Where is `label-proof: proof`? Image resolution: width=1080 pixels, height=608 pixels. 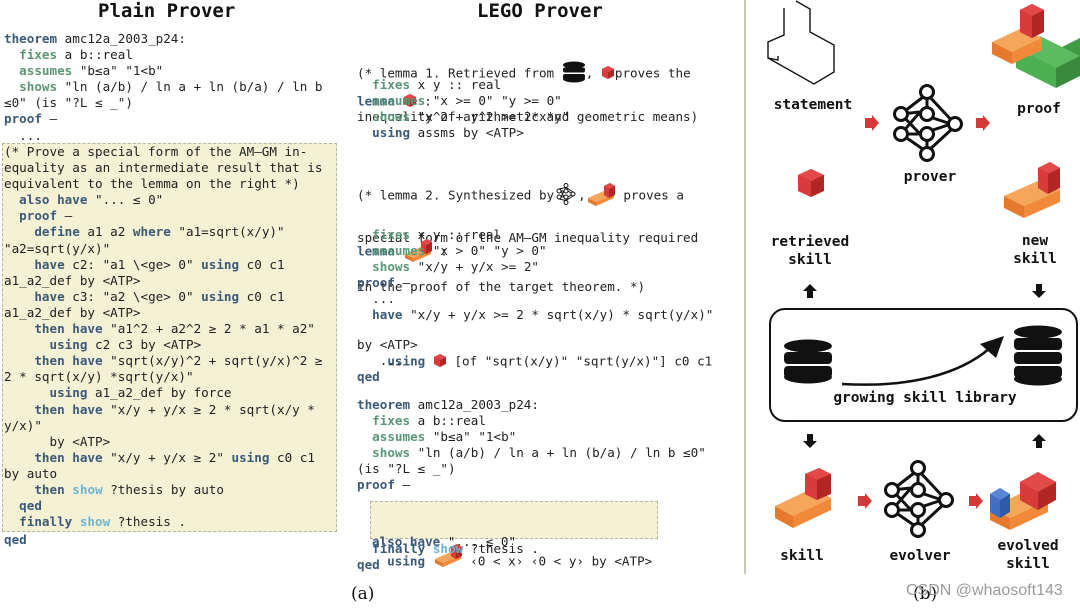 label-proof: proof is located at coordinates (1039, 109).